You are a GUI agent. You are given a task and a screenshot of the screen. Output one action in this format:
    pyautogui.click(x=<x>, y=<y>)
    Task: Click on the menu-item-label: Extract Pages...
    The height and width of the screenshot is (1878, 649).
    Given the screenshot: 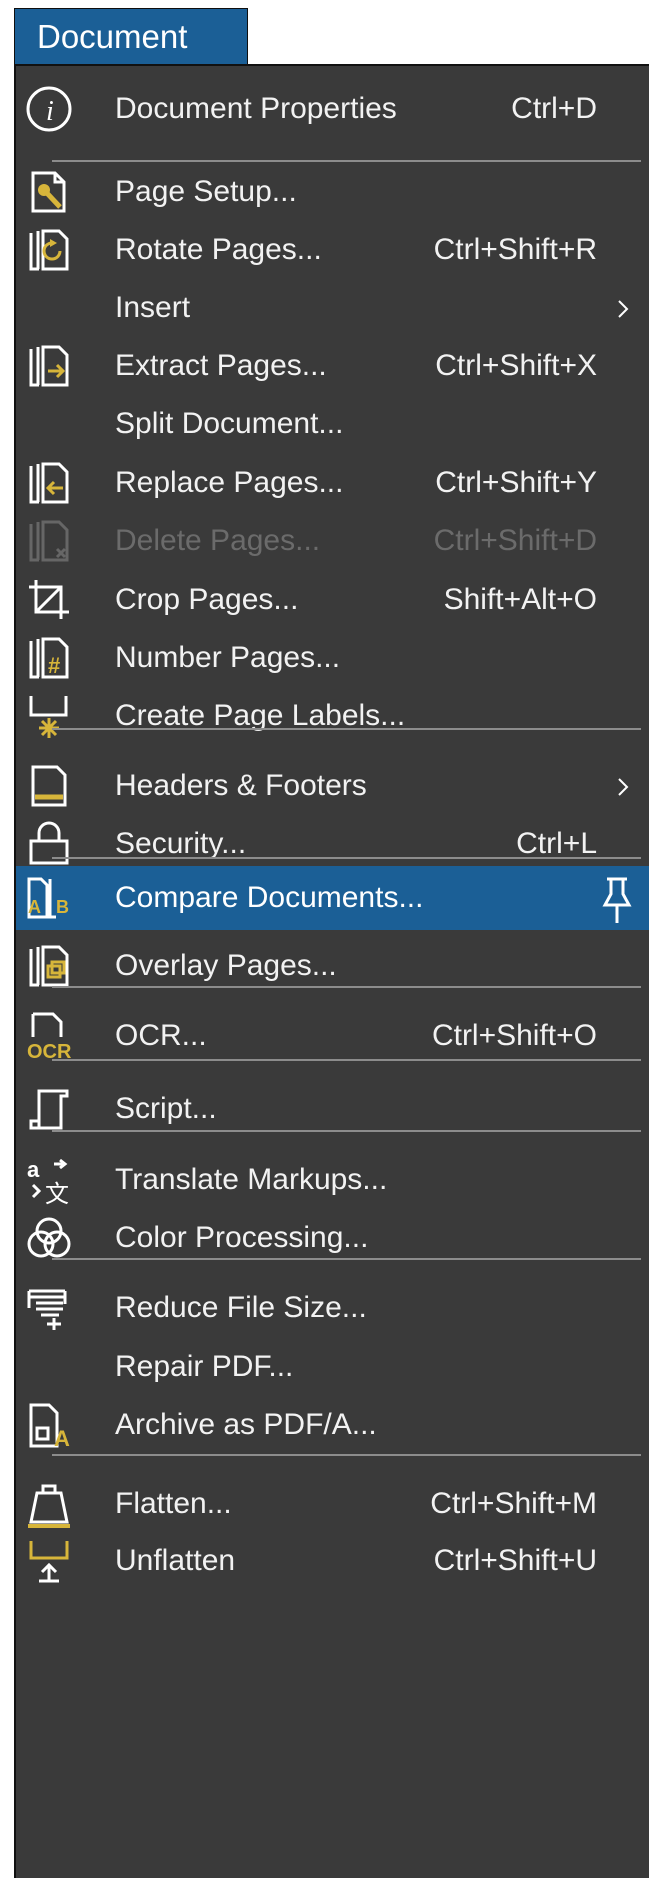 What is the action you would take?
    pyautogui.click(x=221, y=365)
    